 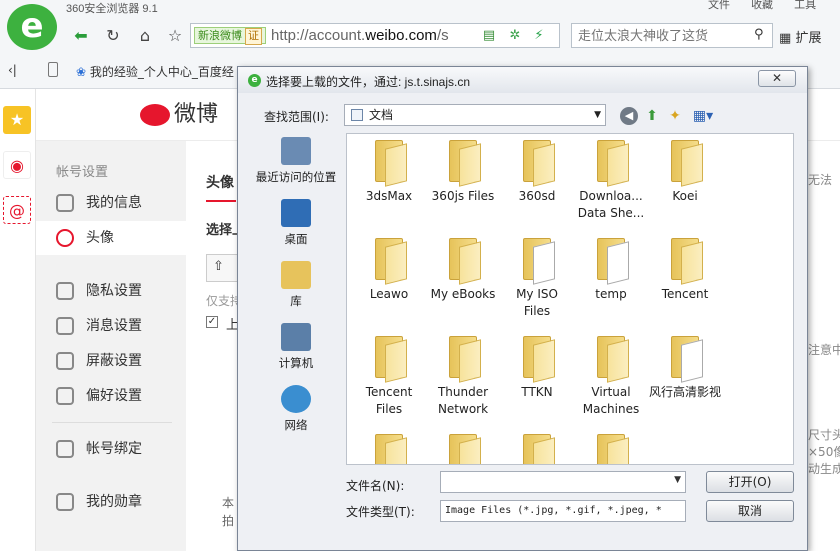 I want to click on close-icon: ✕, so click(x=777, y=78).